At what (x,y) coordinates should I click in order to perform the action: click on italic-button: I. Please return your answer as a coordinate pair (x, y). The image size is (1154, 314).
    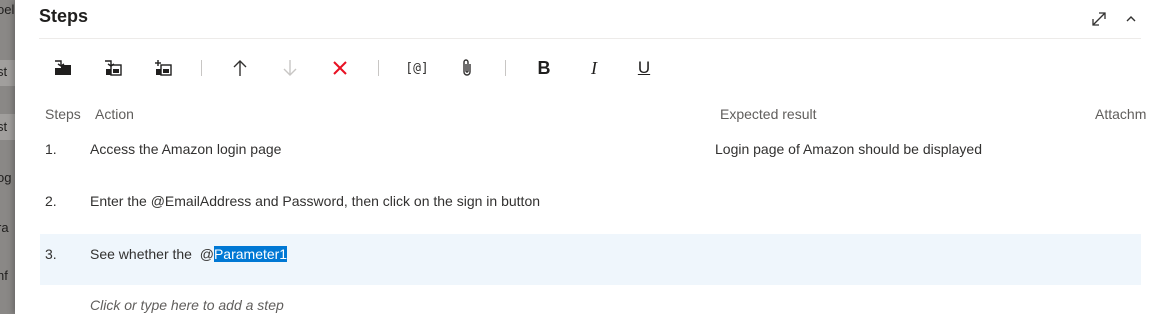
    Looking at the image, I should click on (594, 68).